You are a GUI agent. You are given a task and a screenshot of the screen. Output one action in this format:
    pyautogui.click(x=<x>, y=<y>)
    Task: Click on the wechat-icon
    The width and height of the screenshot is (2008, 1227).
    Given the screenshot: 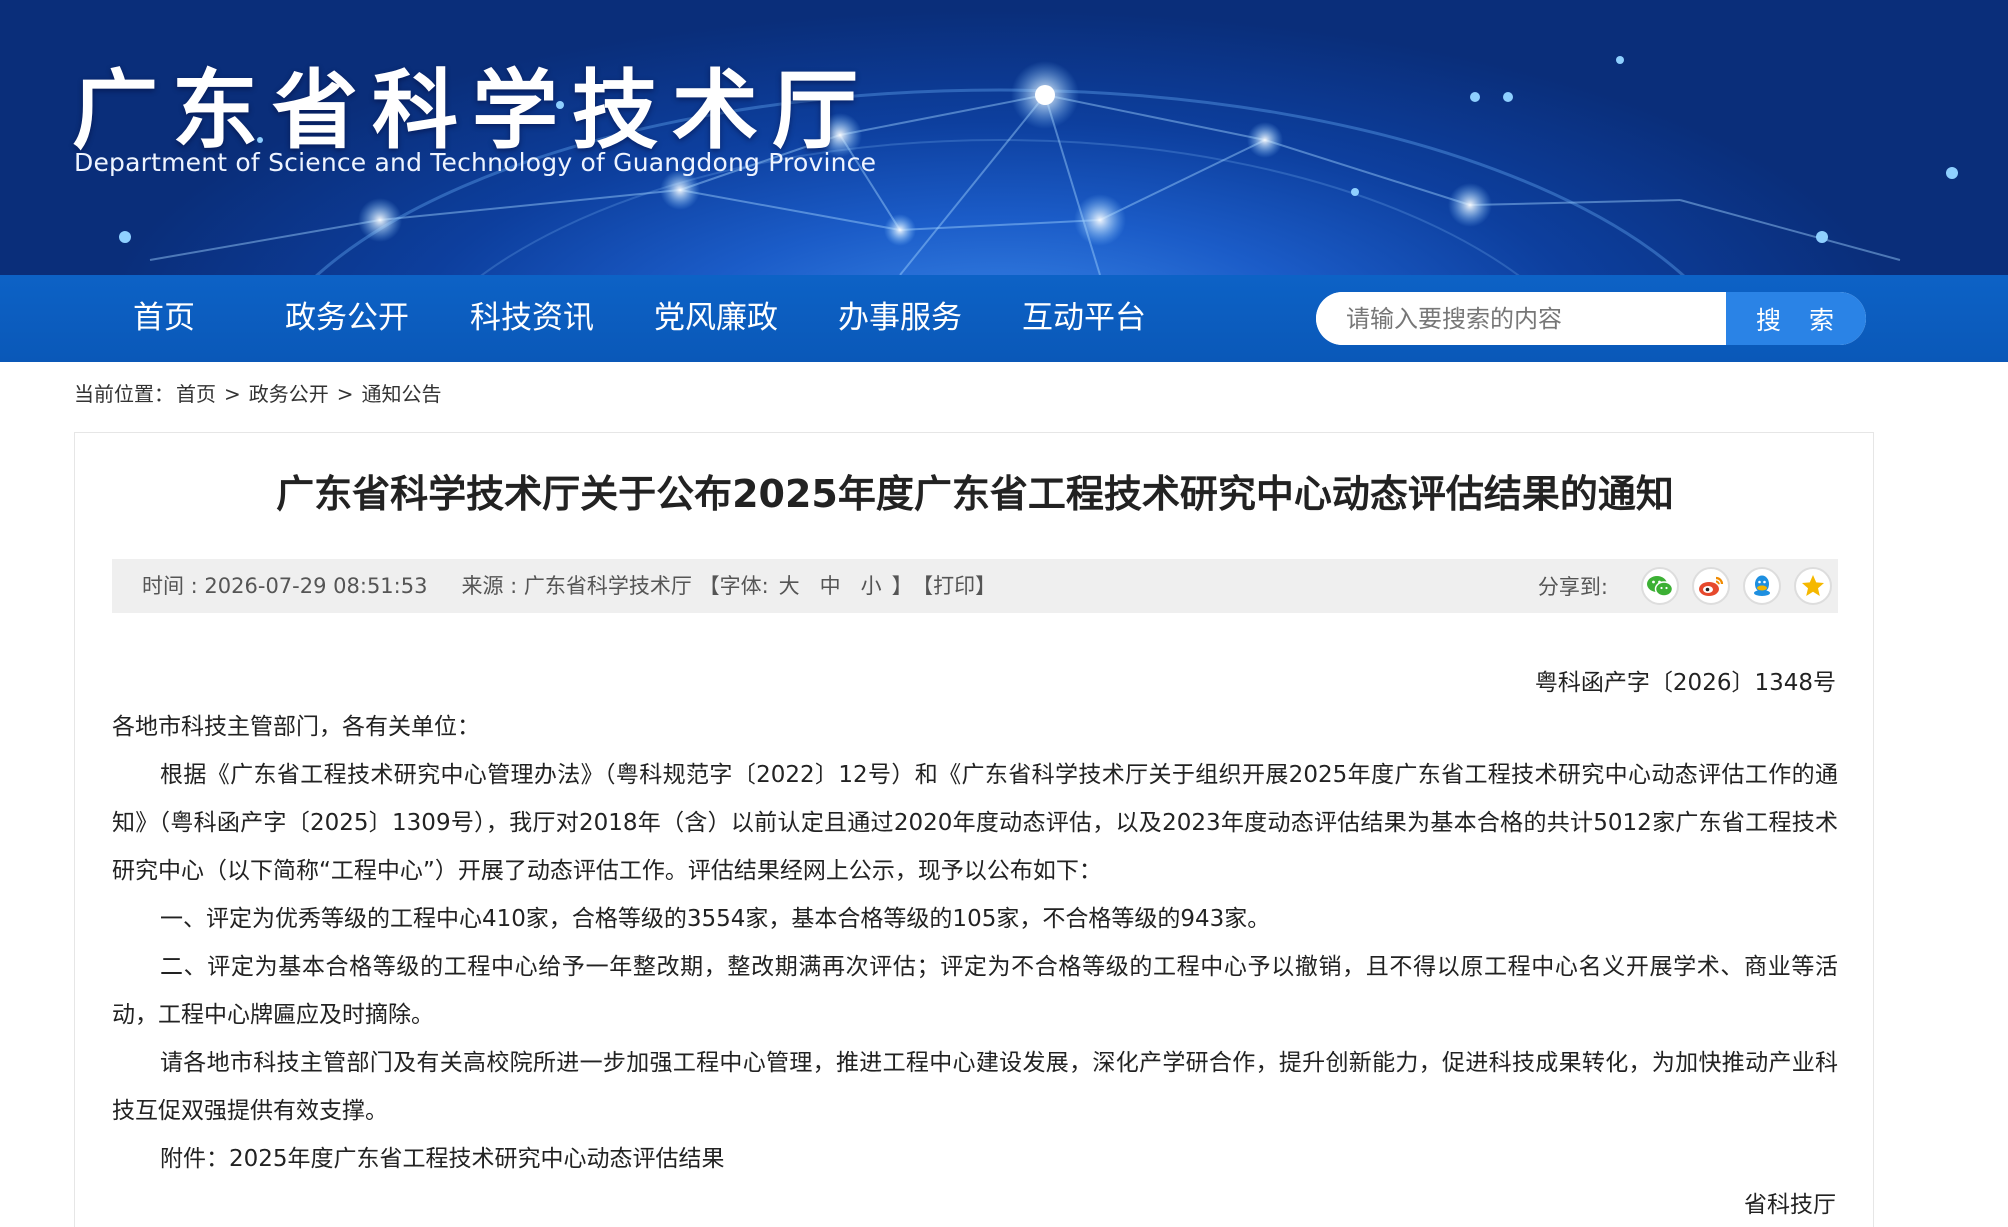 What is the action you would take?
    pyautogui.click(x=1660, y=586)
    